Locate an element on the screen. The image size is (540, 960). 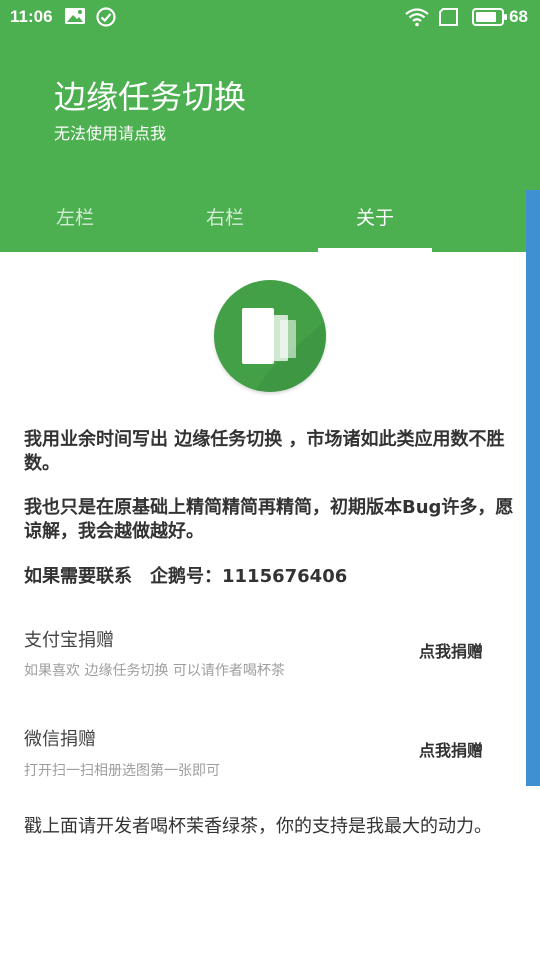
alipay-donate-button: 点我捐赠 is located at coordinates (451, 652).